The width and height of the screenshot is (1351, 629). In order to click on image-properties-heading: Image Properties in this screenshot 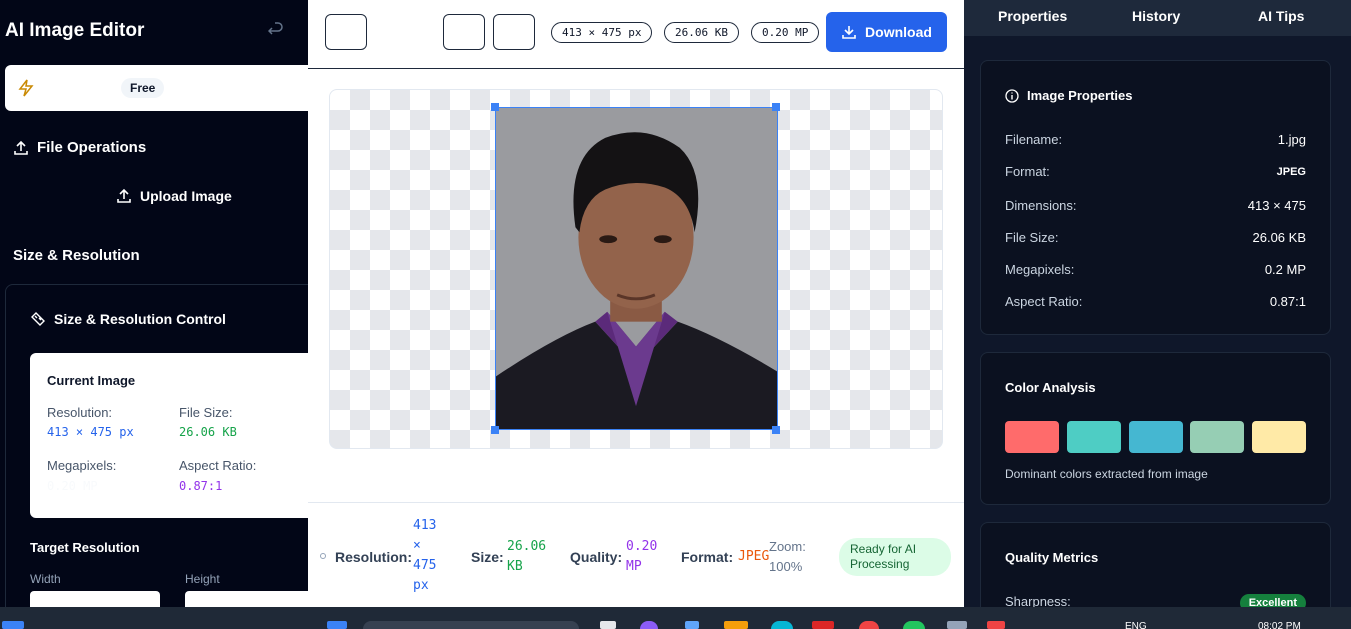, I will do `click(1069, 95)`.